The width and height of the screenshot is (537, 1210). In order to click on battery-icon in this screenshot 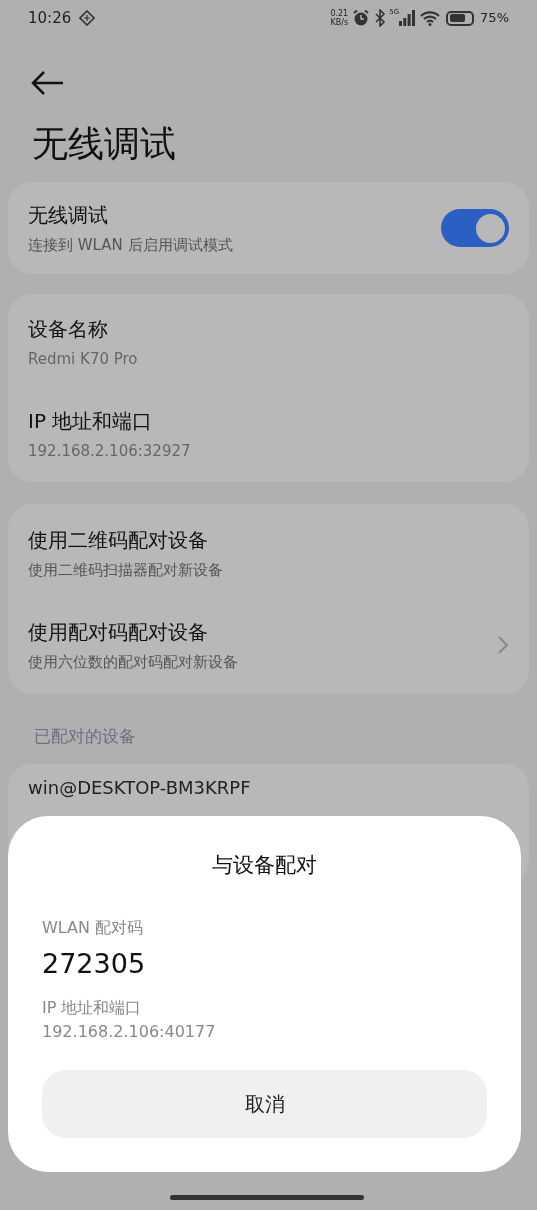, I will do `click(460, 18)`.